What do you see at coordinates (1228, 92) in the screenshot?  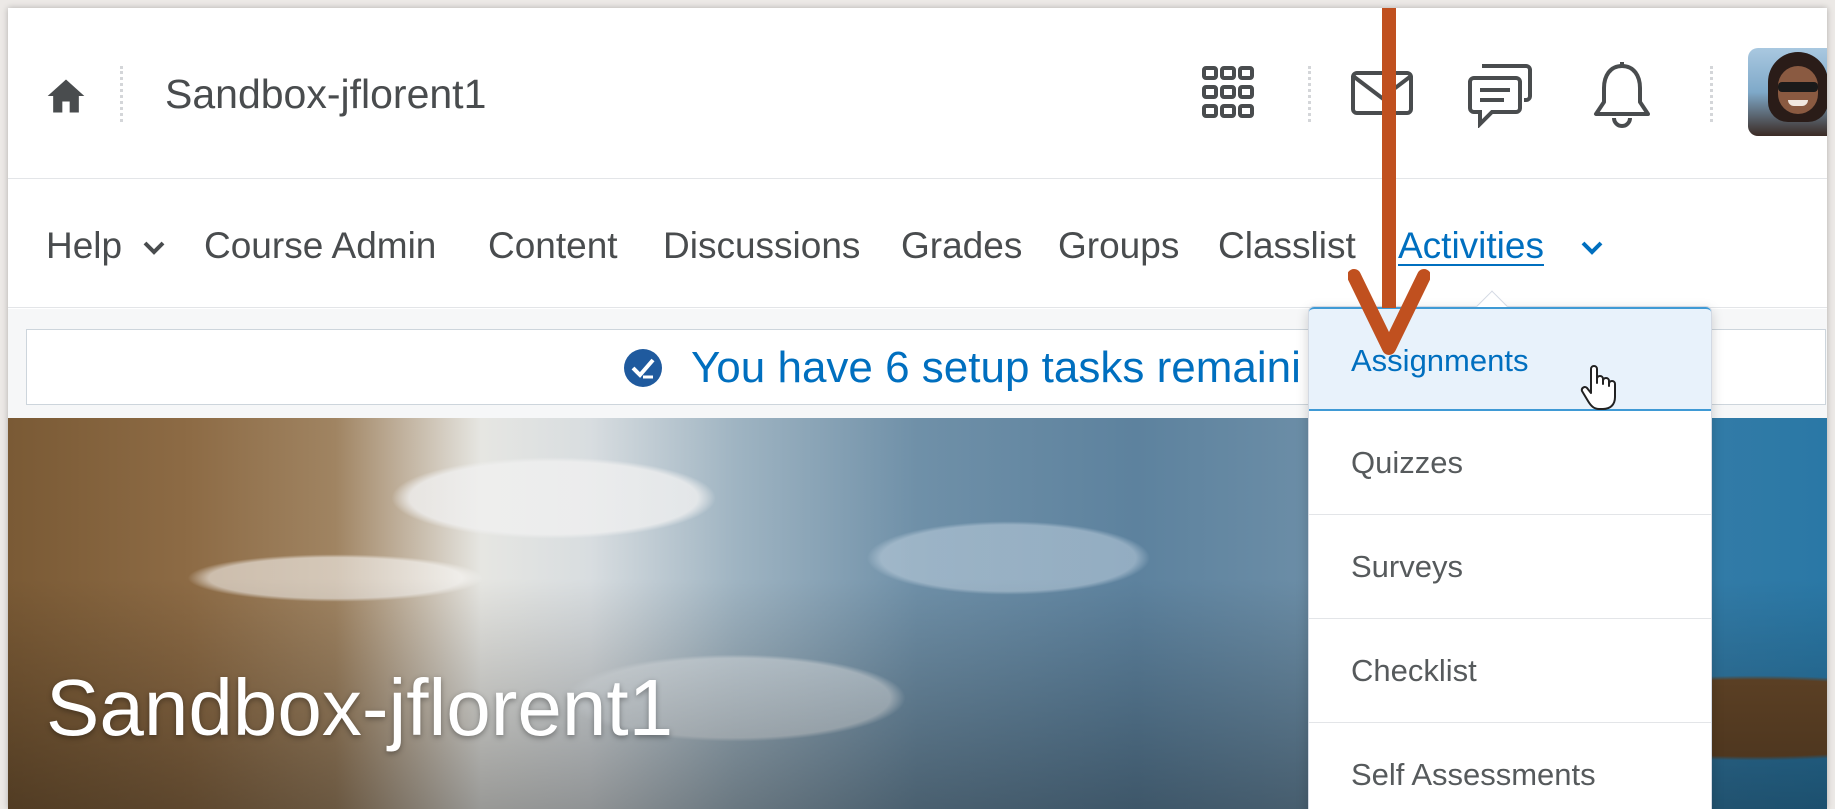 I see `waffle-grid-icon` at bounding box center [1228, 92].